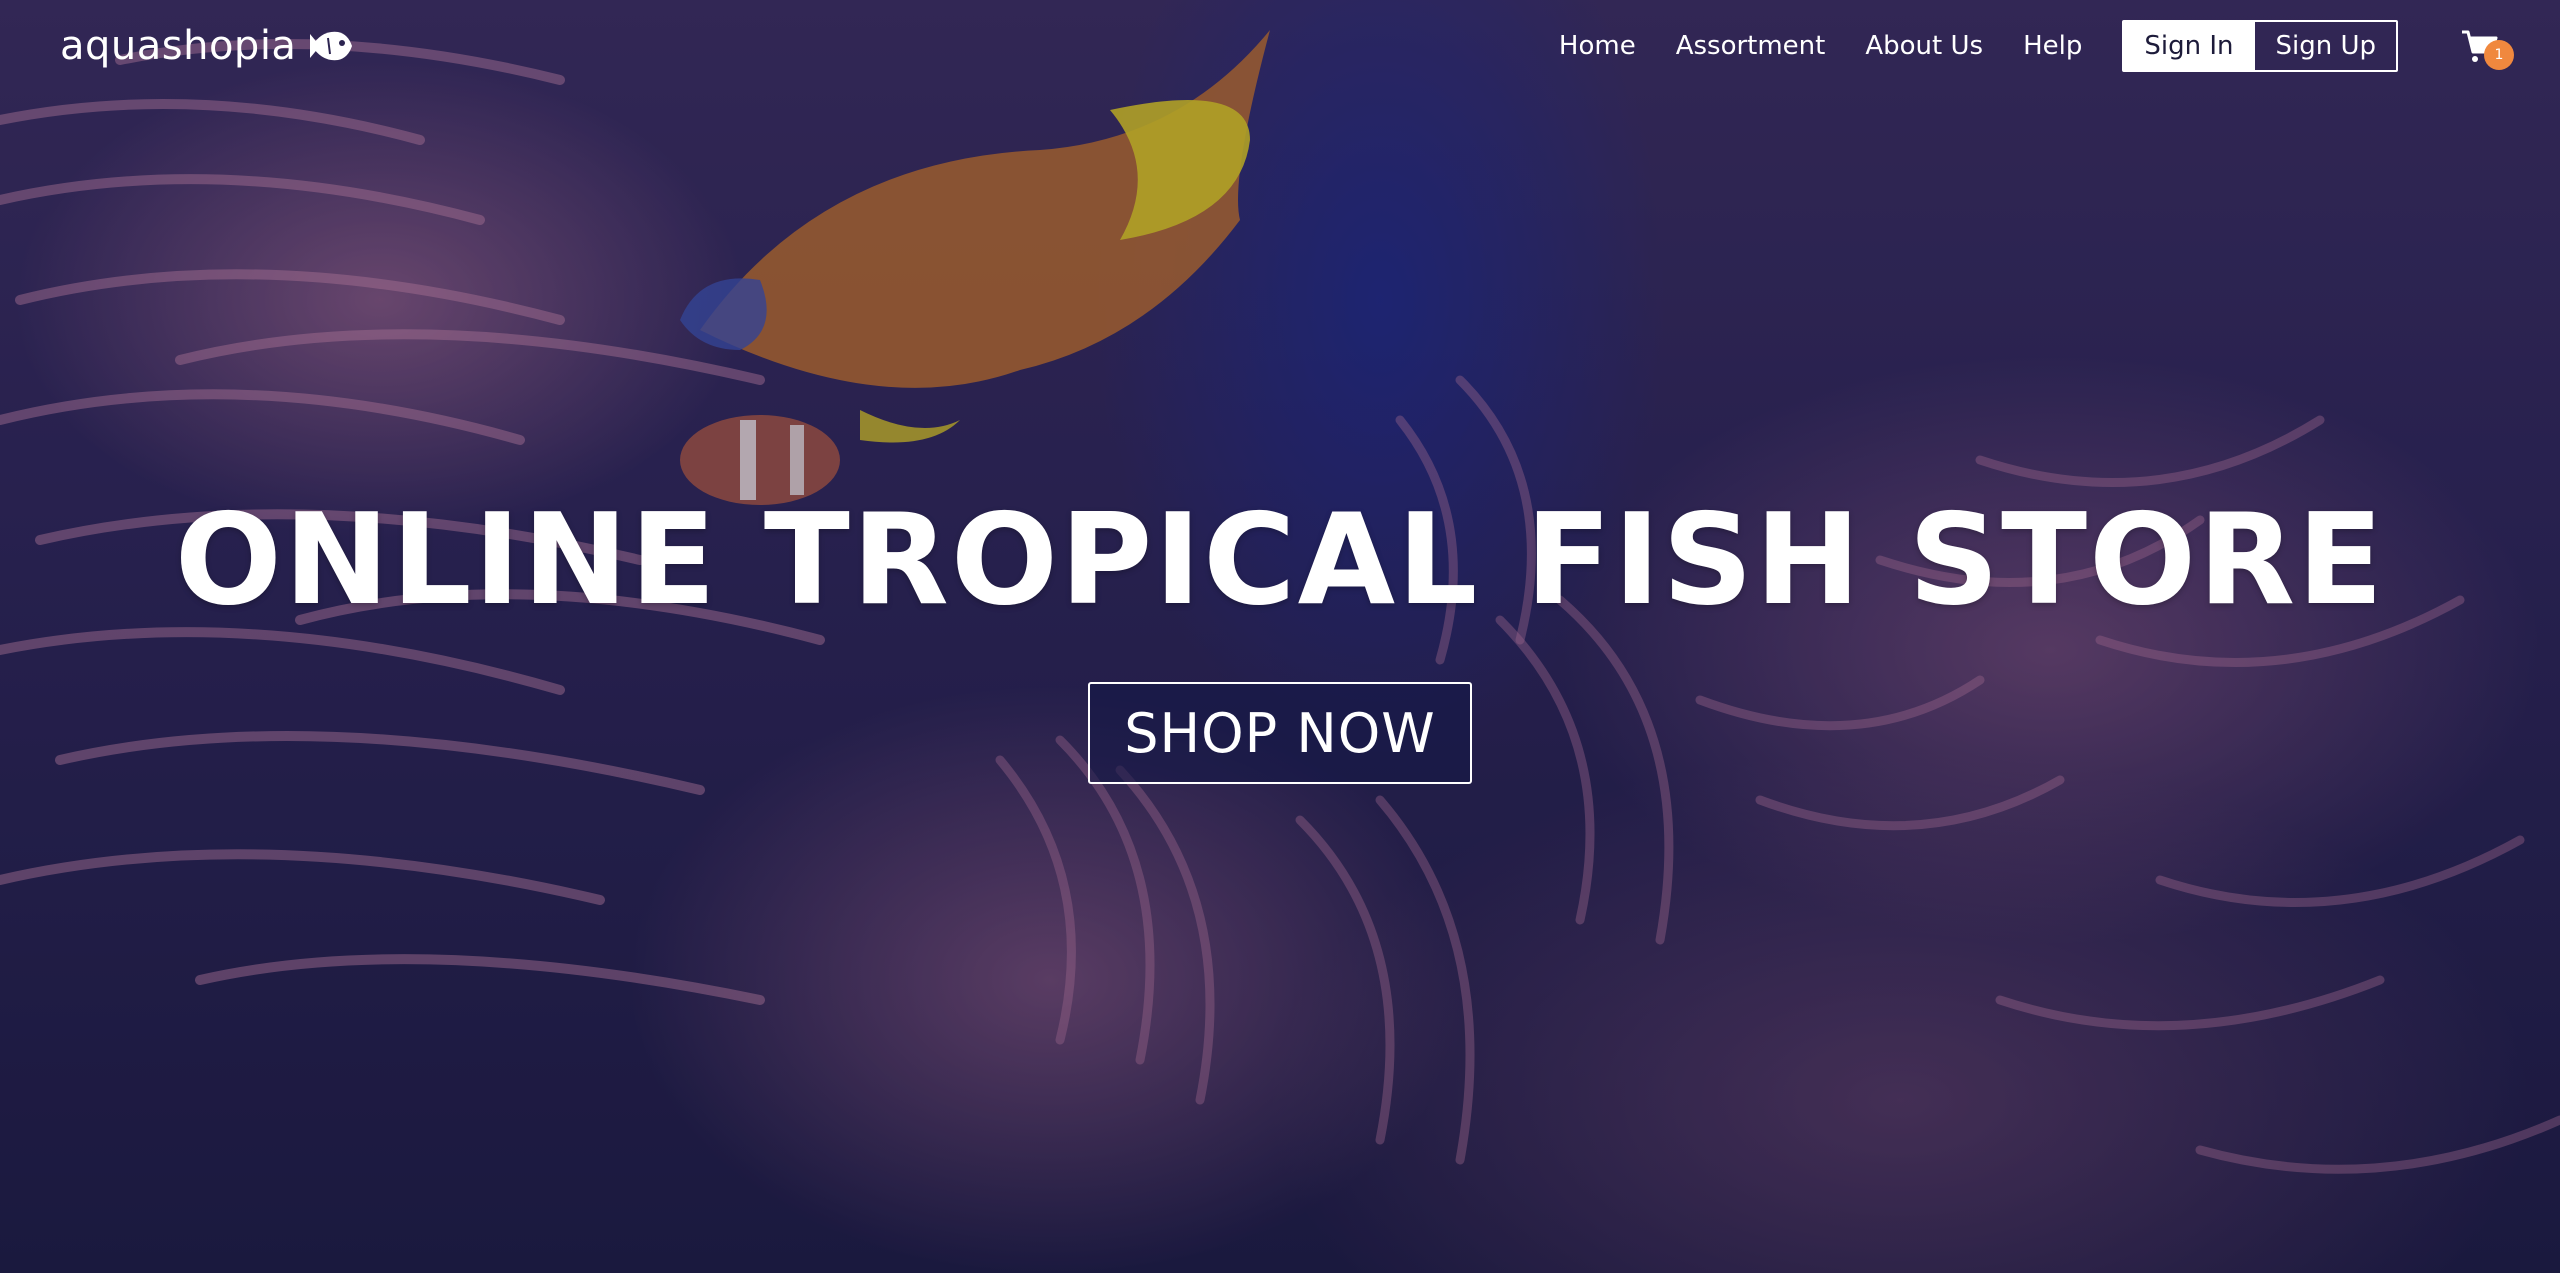  I want to click on sign-up-button: Sign Up, so click(2324, 46).